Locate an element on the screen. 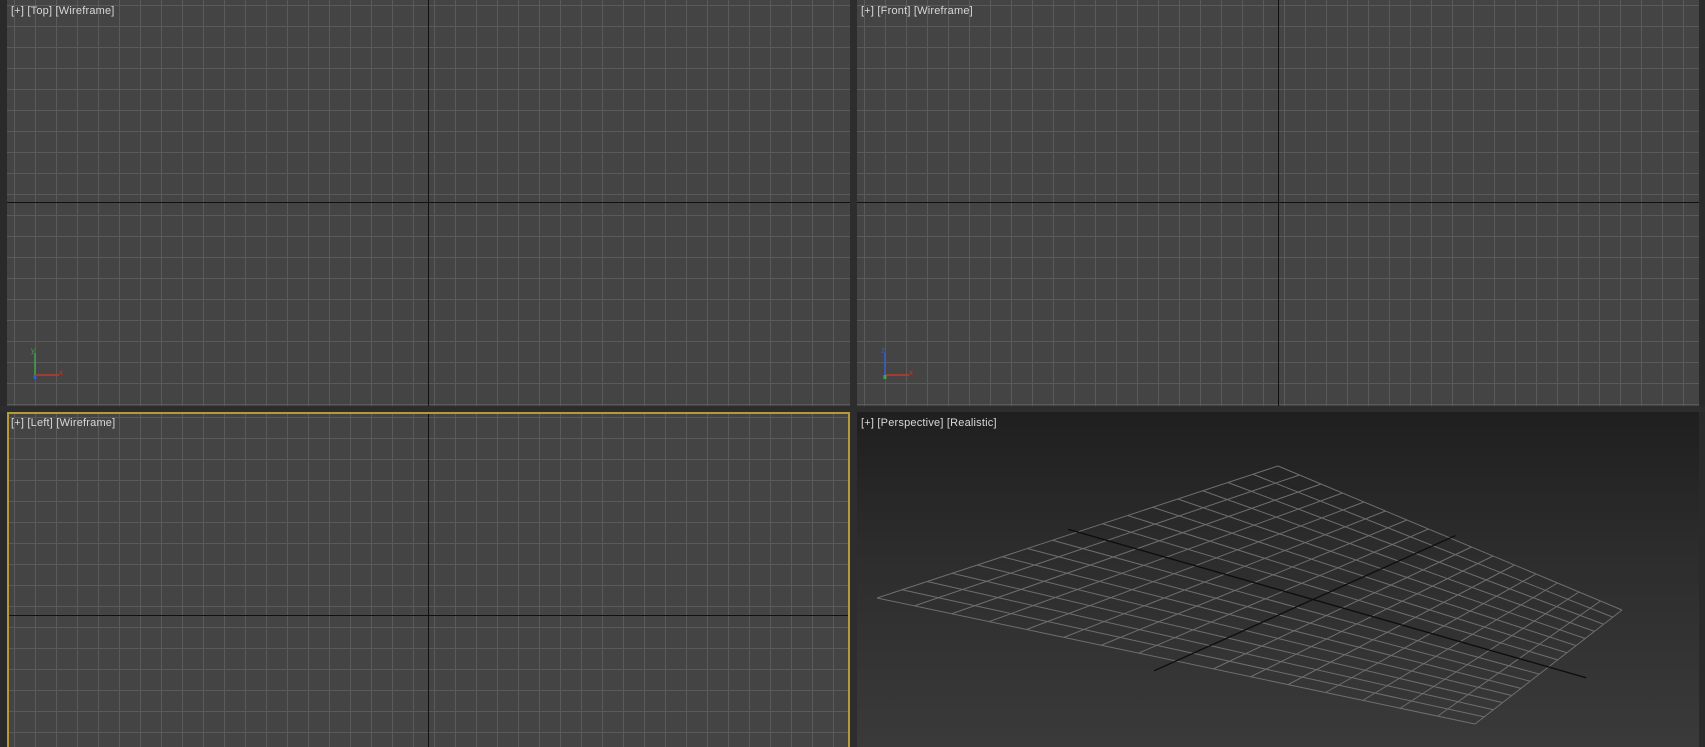 The height and width of the screenshot is (747, 1705). right-edge-strip is located at coordinates (1702, 373).